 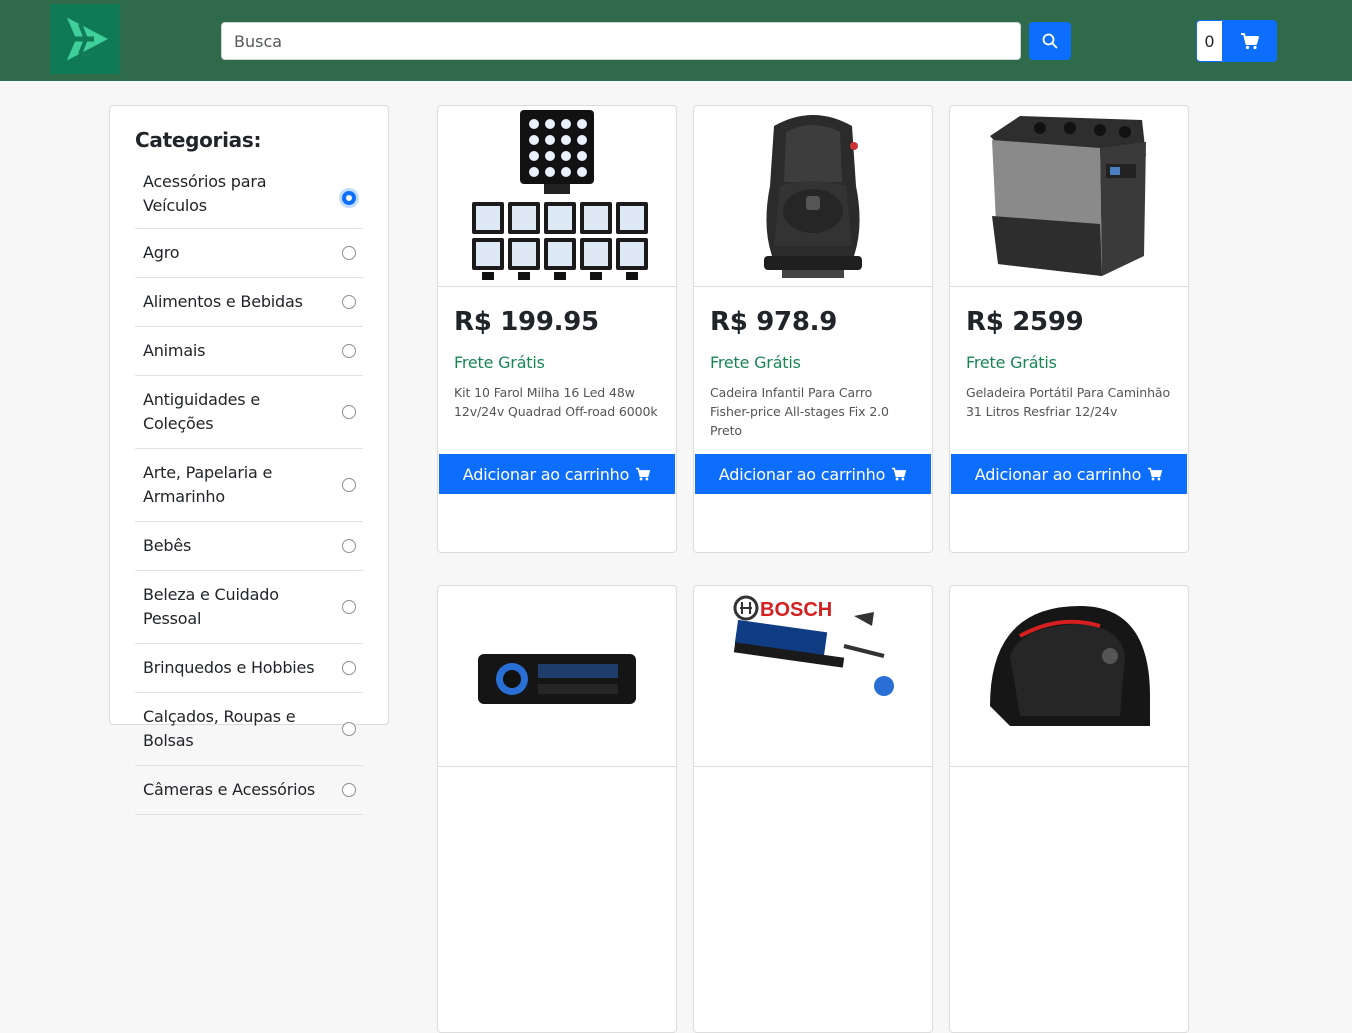 I want to click on category-item: Animais, so click(x=249, y=351).